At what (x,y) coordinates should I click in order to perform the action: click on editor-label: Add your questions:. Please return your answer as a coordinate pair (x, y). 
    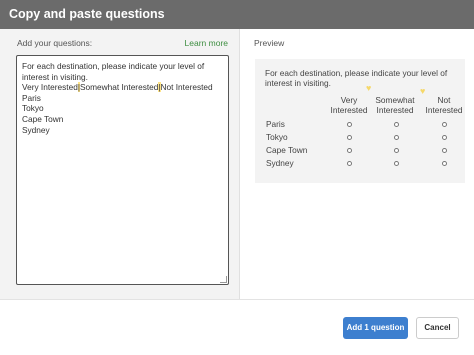
    Looking at the image, I should click on (55, 43).